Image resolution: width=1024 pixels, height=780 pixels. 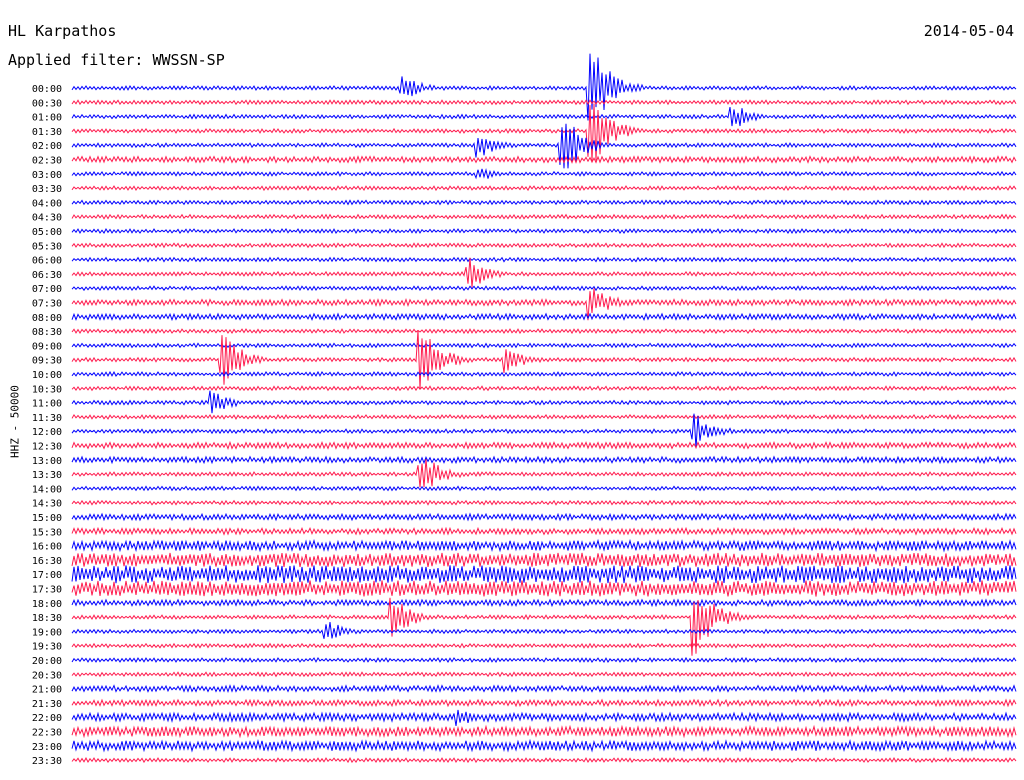 I want to click on time-tick-label: 00:00, so click(x=47, y=89).